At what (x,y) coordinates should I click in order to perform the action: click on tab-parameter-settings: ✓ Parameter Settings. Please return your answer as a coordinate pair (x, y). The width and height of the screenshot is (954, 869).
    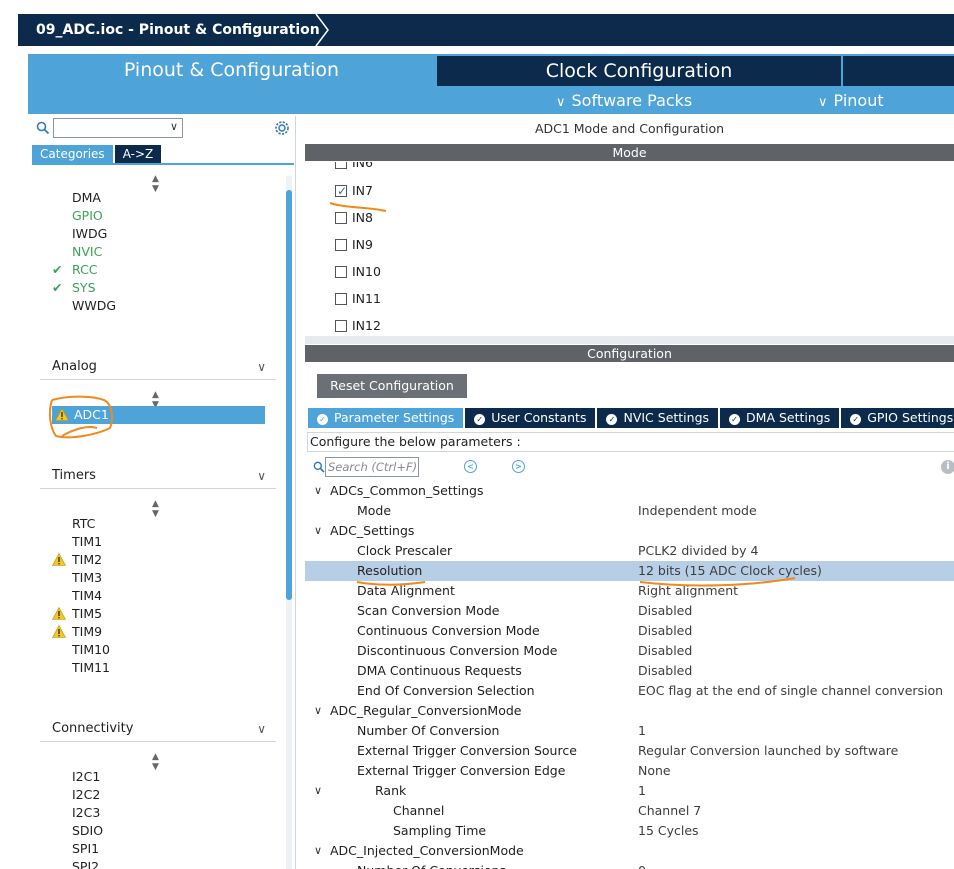
    Looking at the image, I should click on (386, 418).